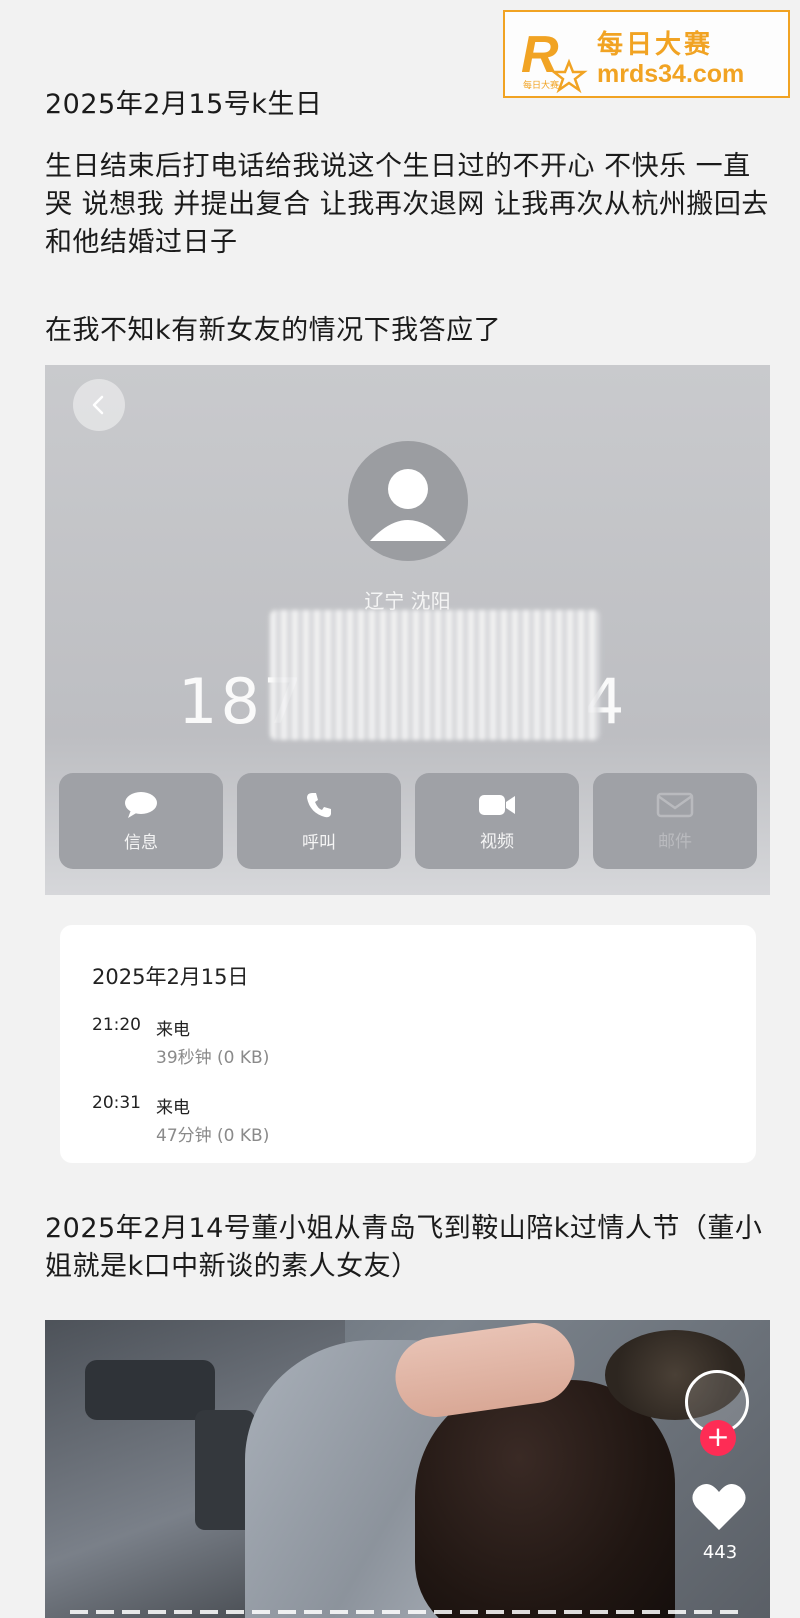  I want to click on mail-button: 邮件, so click(675, 821).